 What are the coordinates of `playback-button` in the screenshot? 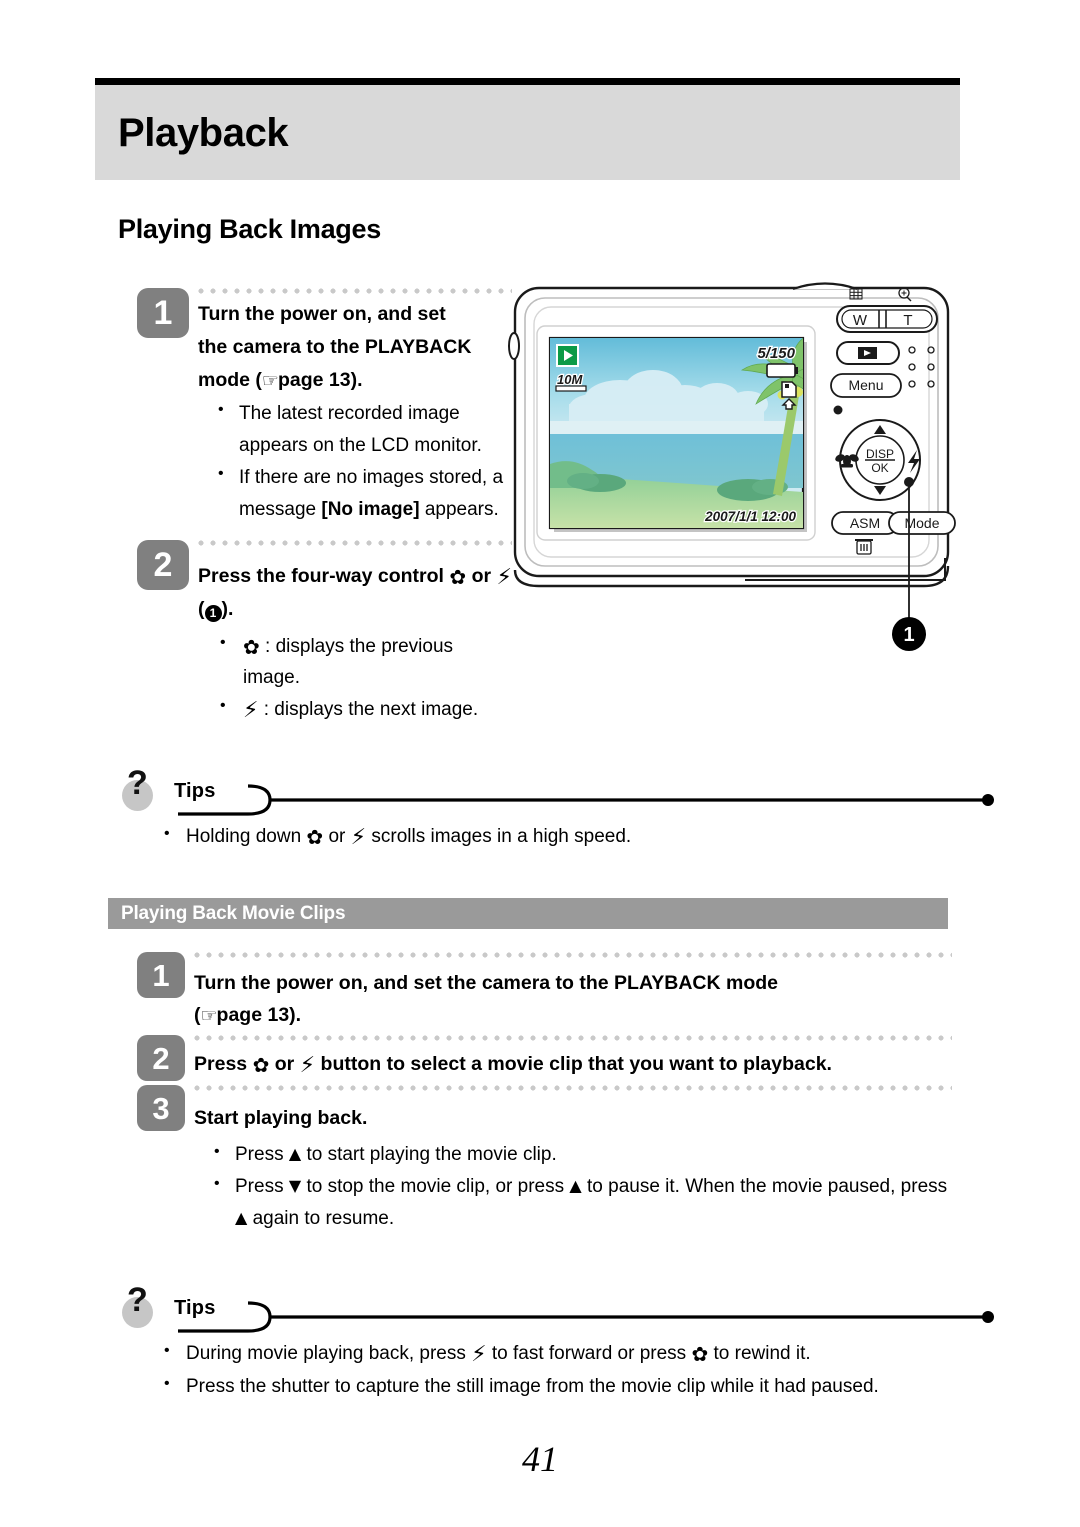 It's located at (868, 353).